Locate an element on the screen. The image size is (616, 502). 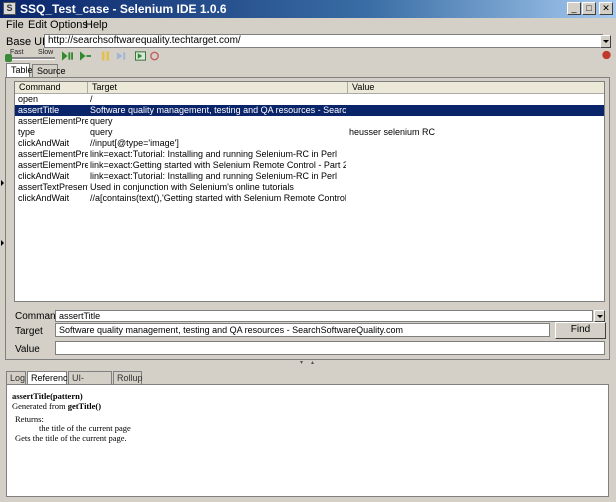
cell-command: open is located at coordinates (28, 99).